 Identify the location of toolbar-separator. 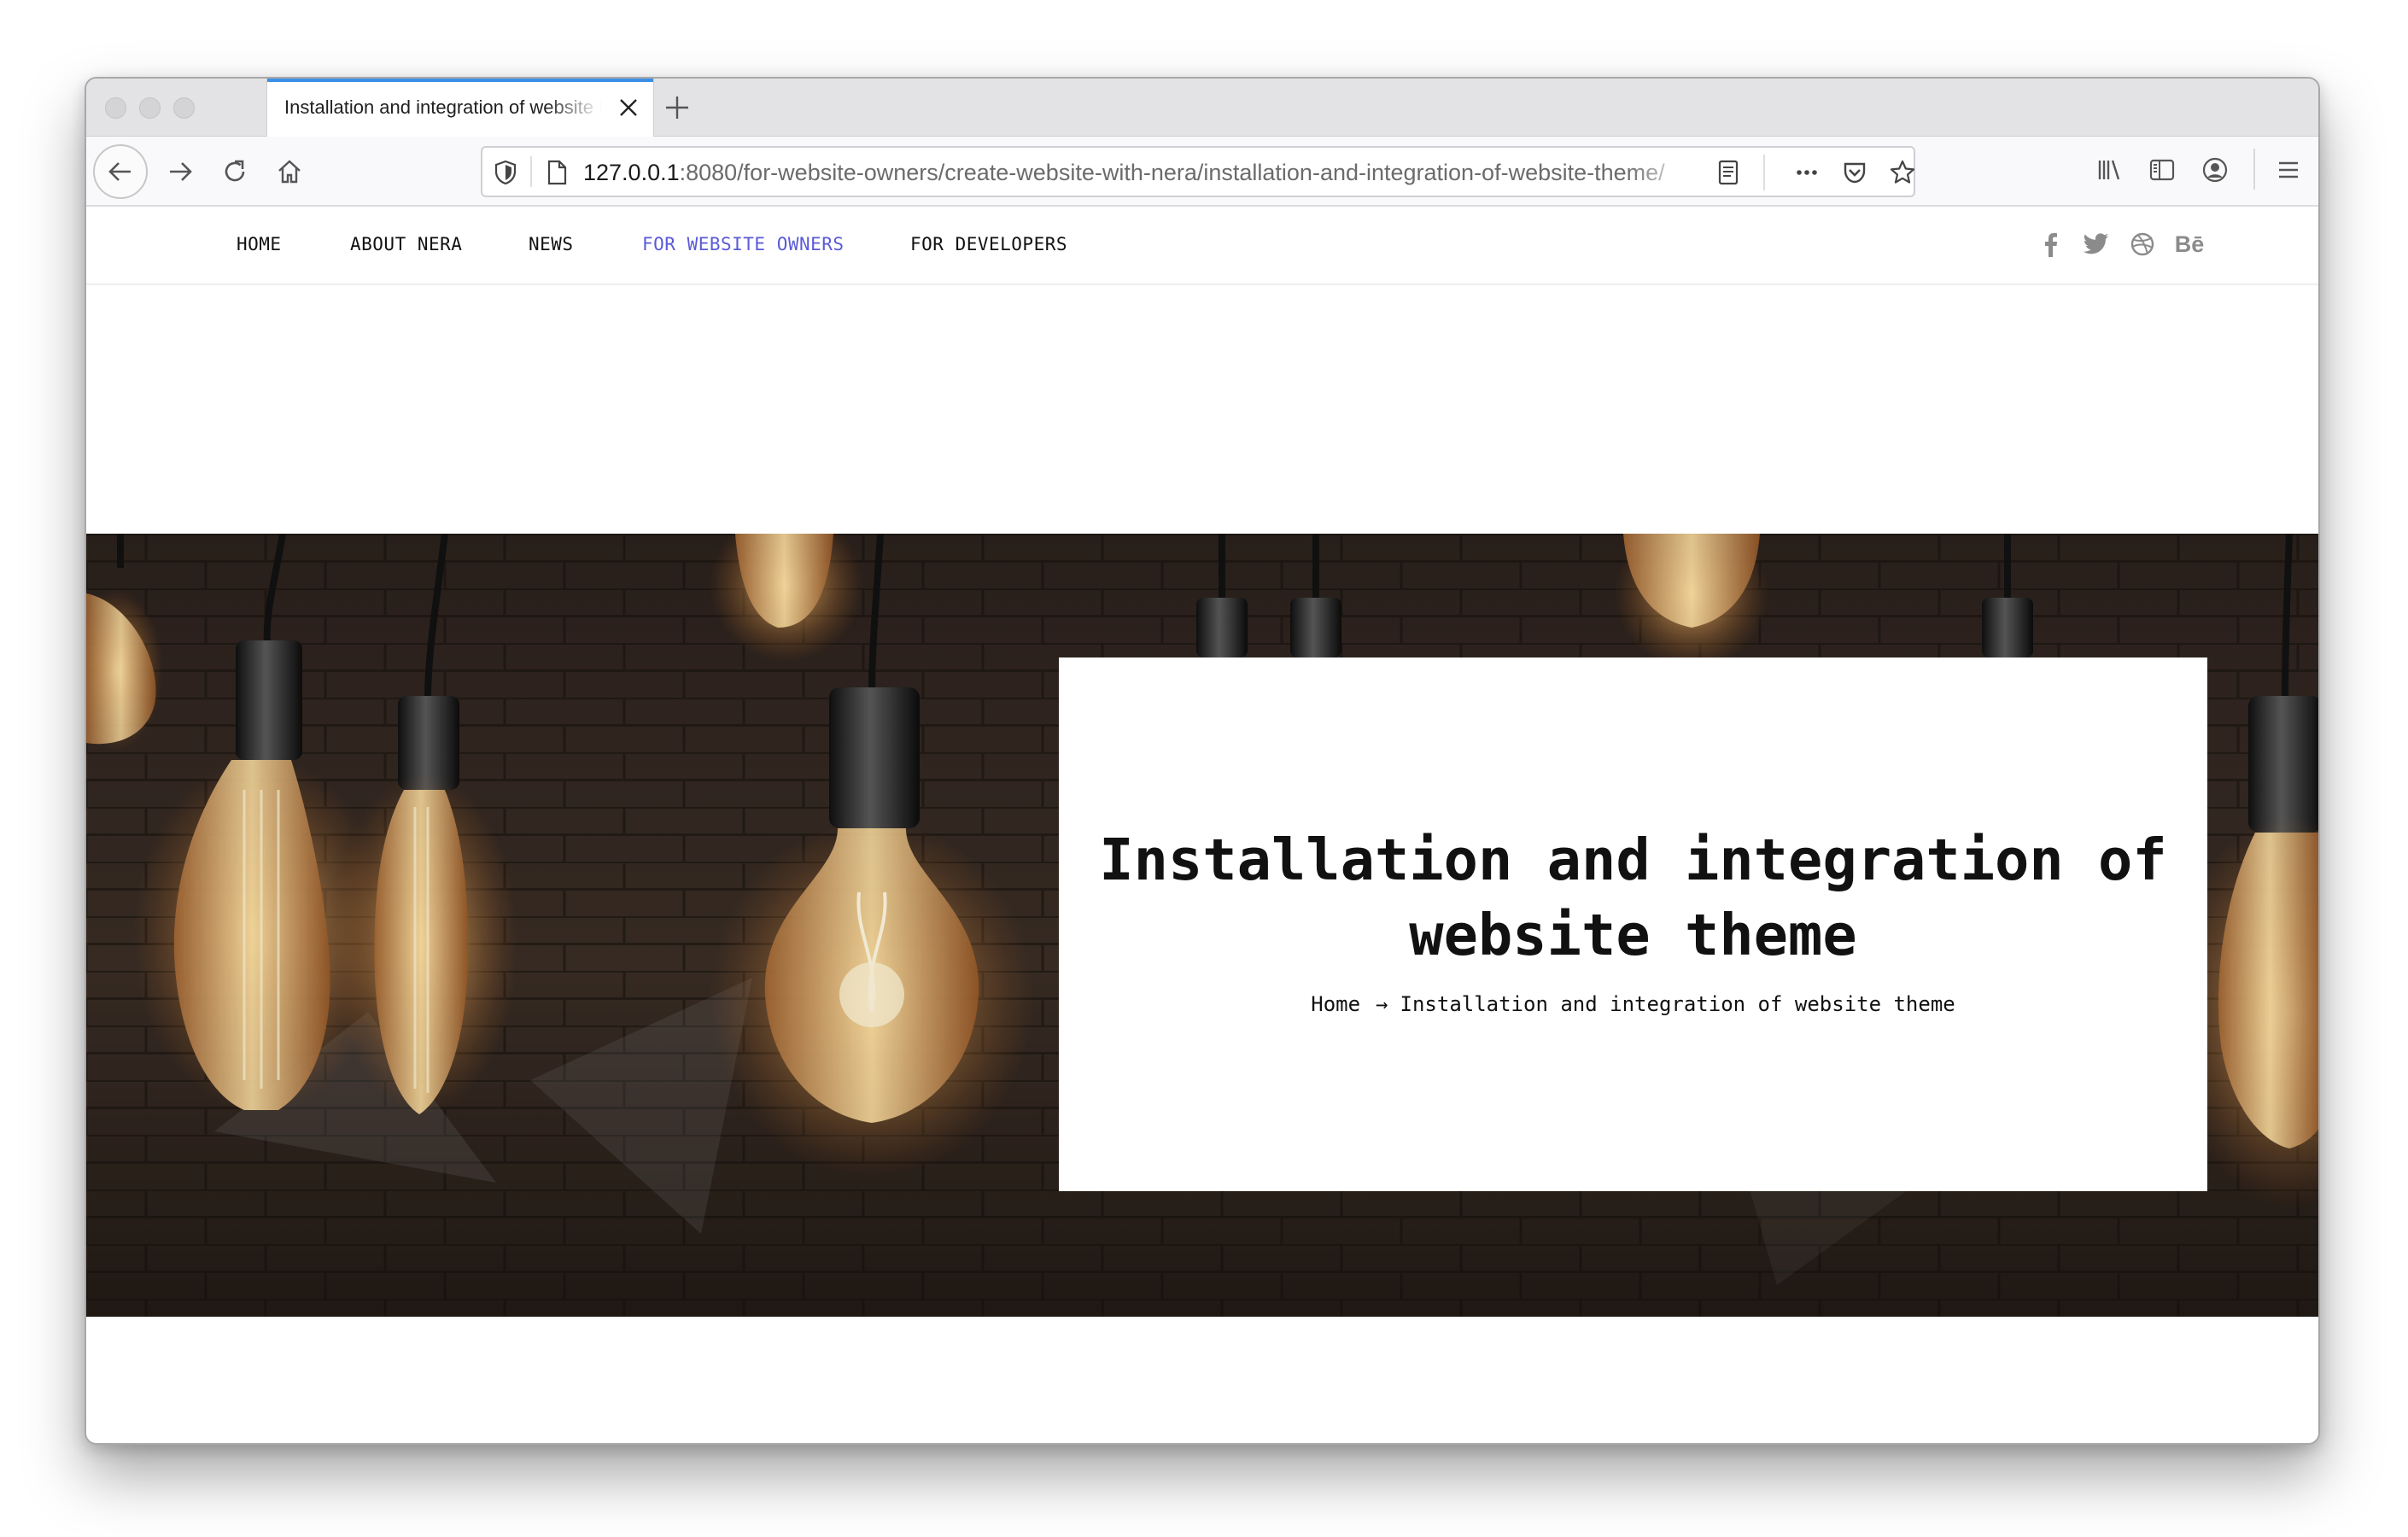
(2254, 169).